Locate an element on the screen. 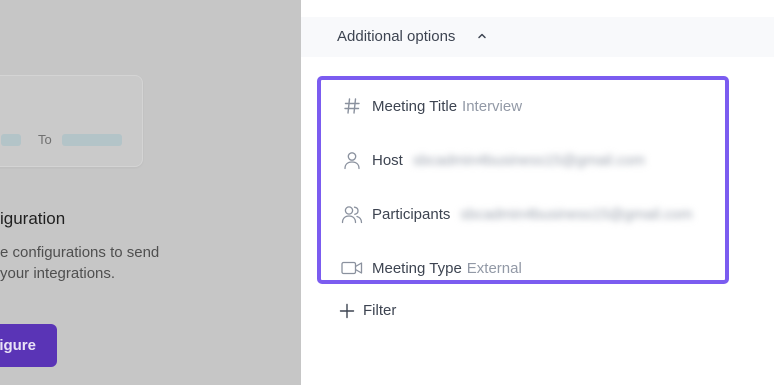  additional-options-toggle: Additional options is located at coordinates (537, 37).